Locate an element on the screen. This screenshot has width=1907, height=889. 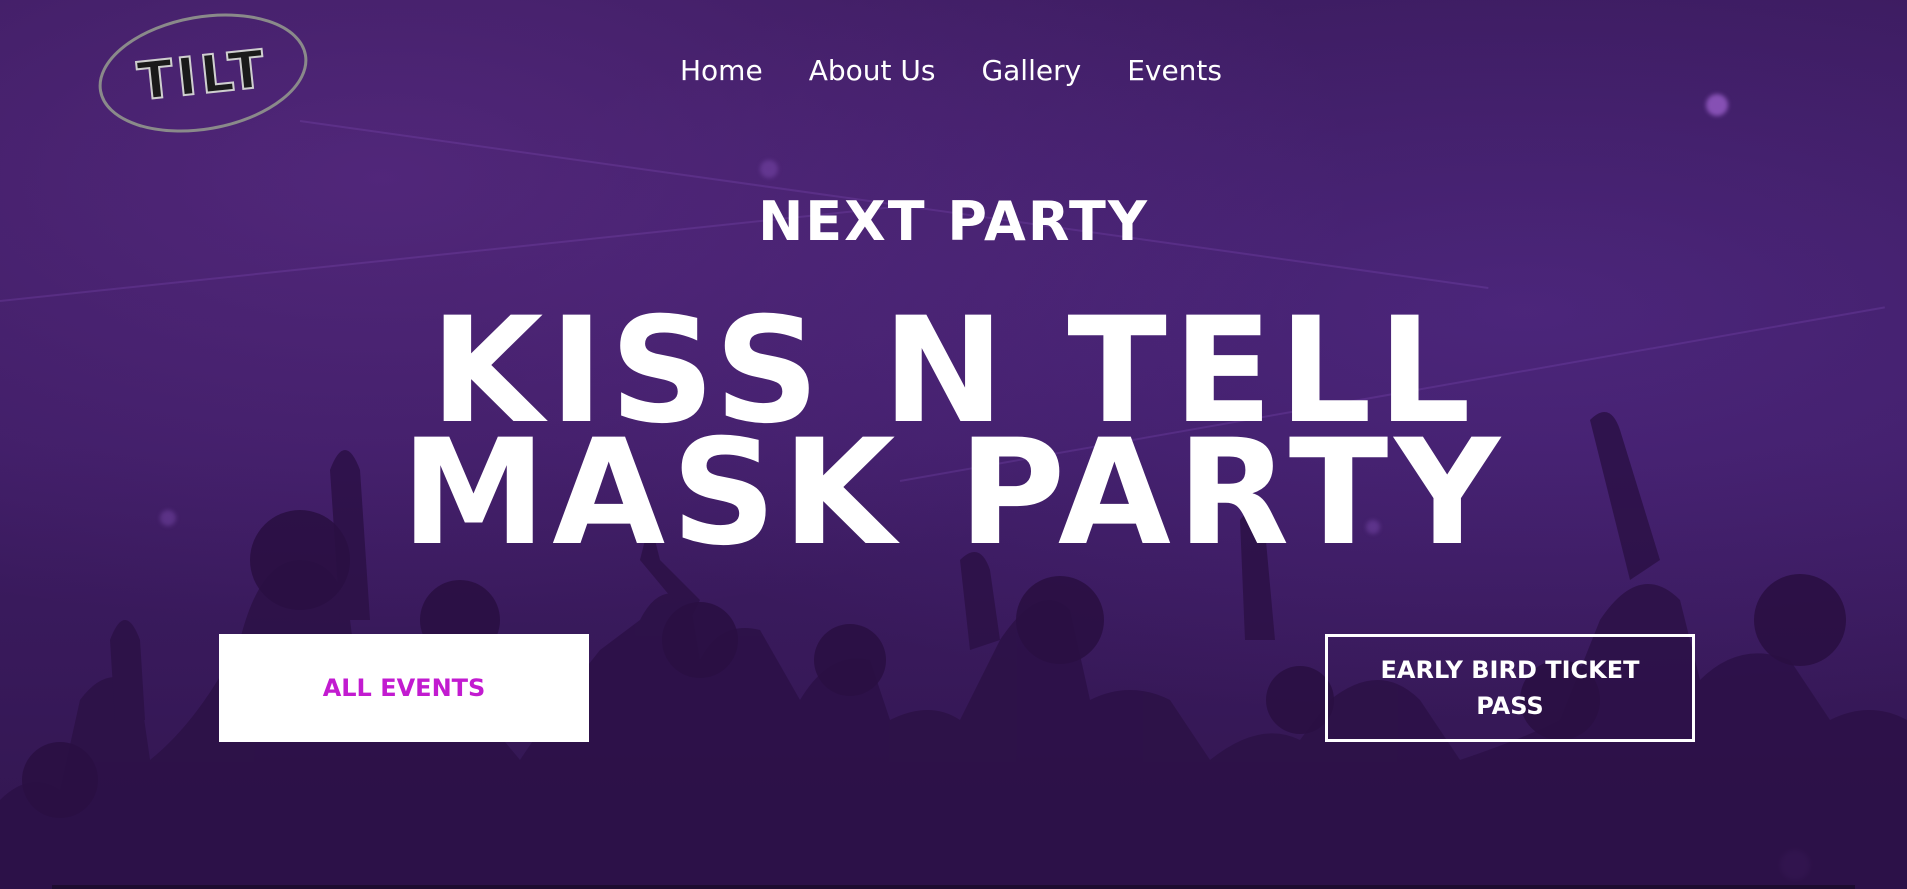
early-bird-ticket-button: EARLY BIRD TICKET PASS is located at coordinates (1510, 688).